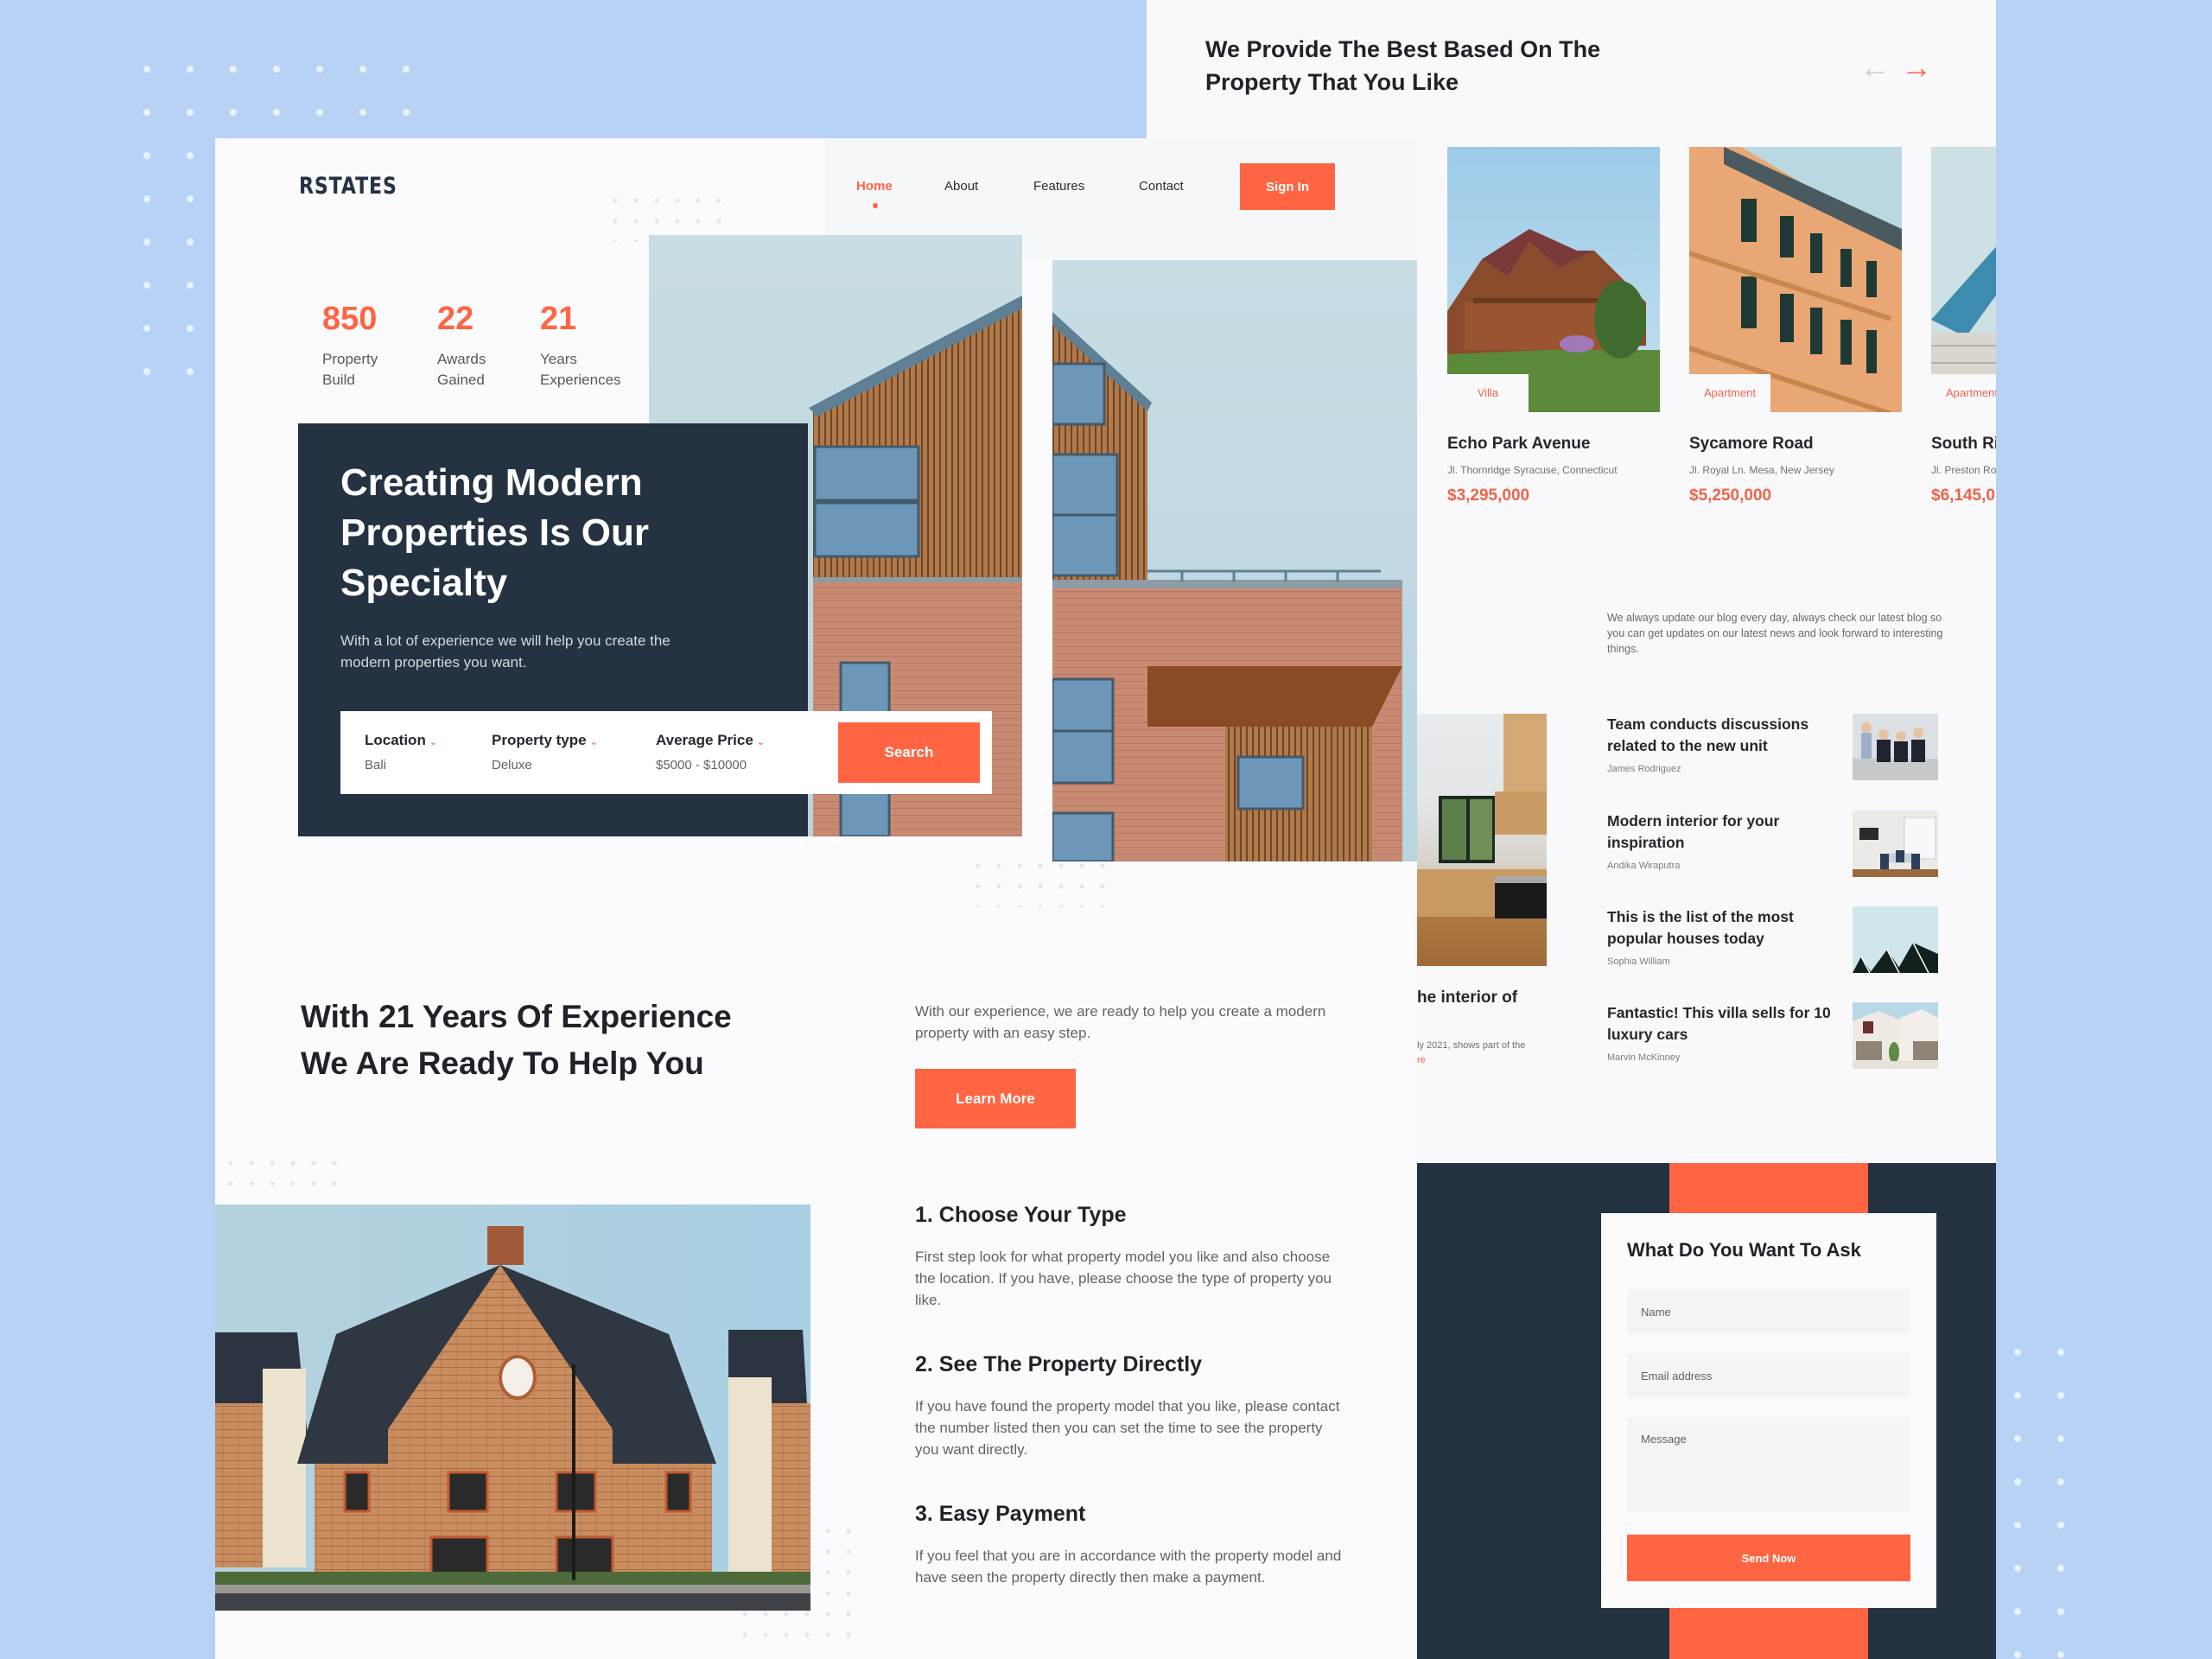 The image size is (2212, 1659). Describe the element at coordinates (558, 319) in the screenshot. I see `stat-value: 21` at that location.